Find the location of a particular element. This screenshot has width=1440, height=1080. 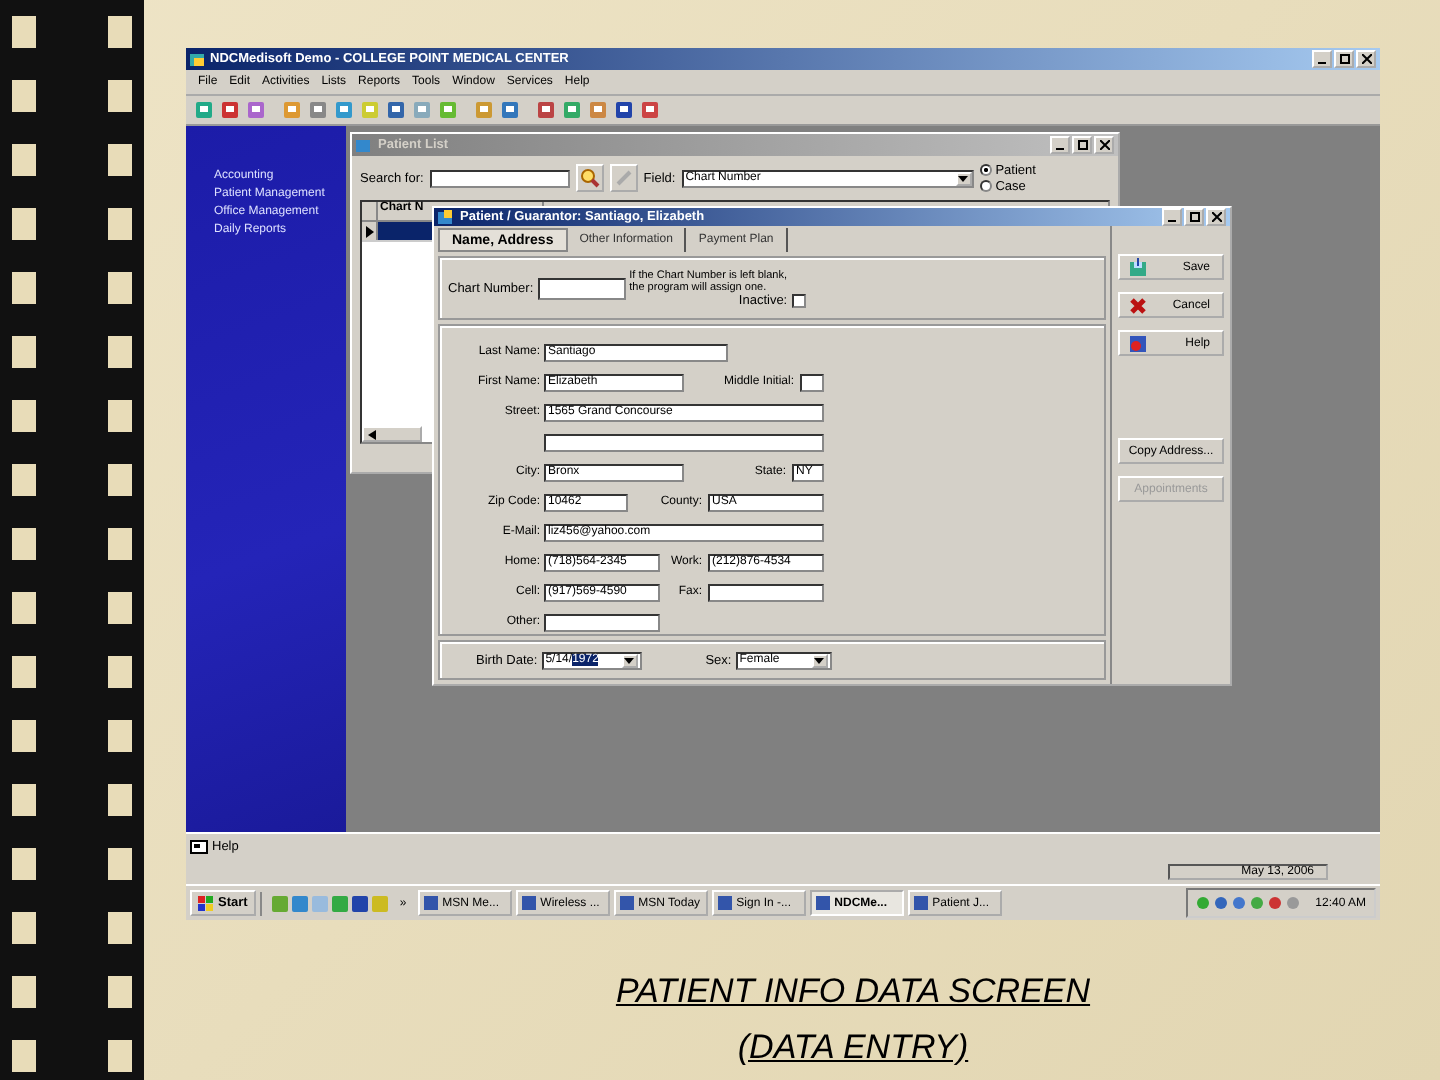

slide-caption: PATIENT INFO DATA SCREEN is located at coordinates (853, 992).